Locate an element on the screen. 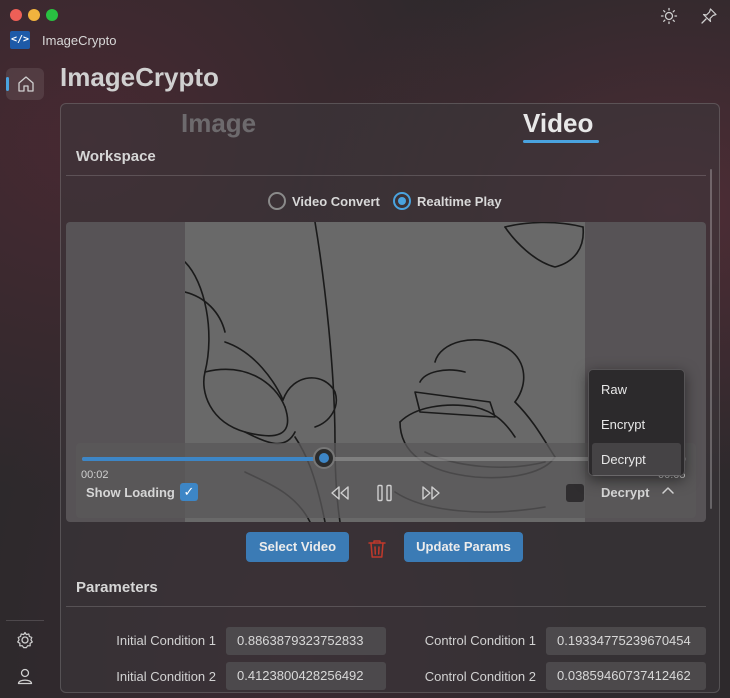 The width and height of the screenshot is (730, 698). delete-button is located at coordinates (377, 549).